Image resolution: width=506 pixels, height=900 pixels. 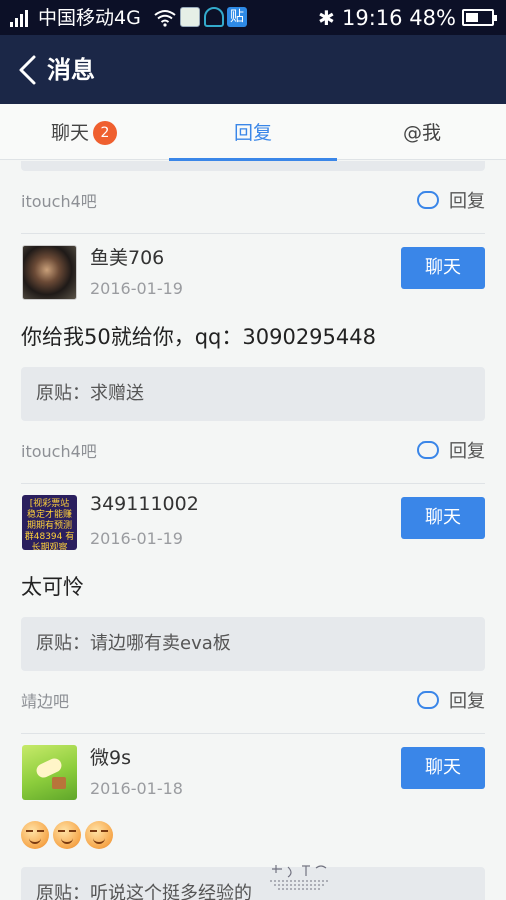 What do you see at coordinates (144, 504) in the screenshot?
I see `username: 349111002` at bounding box center [144, 504].